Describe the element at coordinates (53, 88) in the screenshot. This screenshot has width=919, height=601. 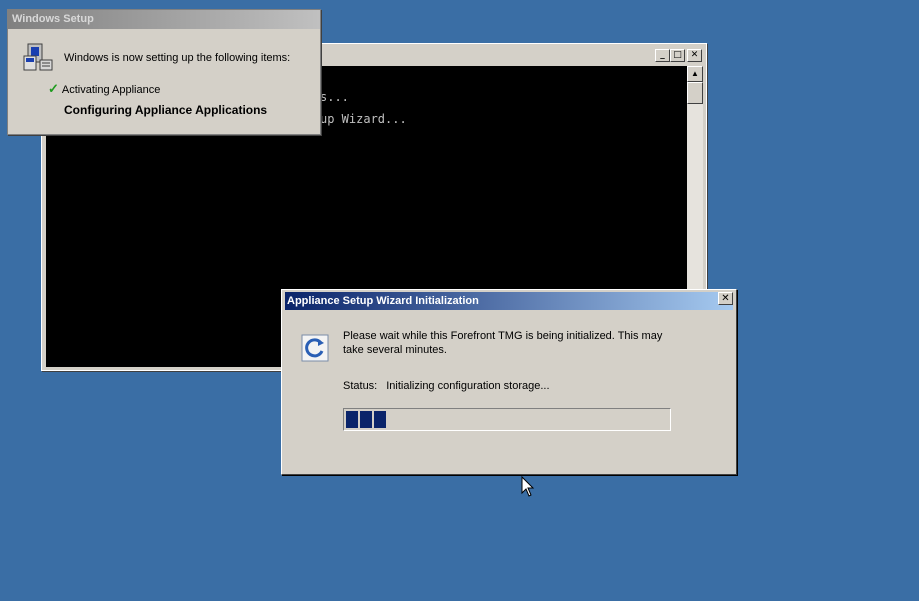
I see `checkmark-icon: ✓` at that location.